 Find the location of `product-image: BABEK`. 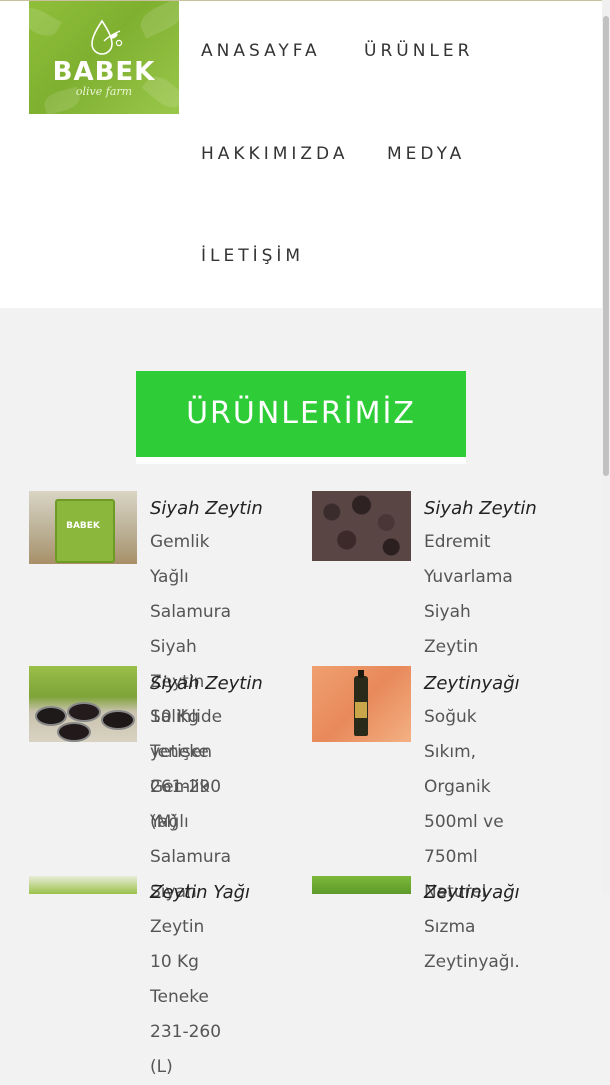

product-image: BABEK is located at coordinates (83, 527).